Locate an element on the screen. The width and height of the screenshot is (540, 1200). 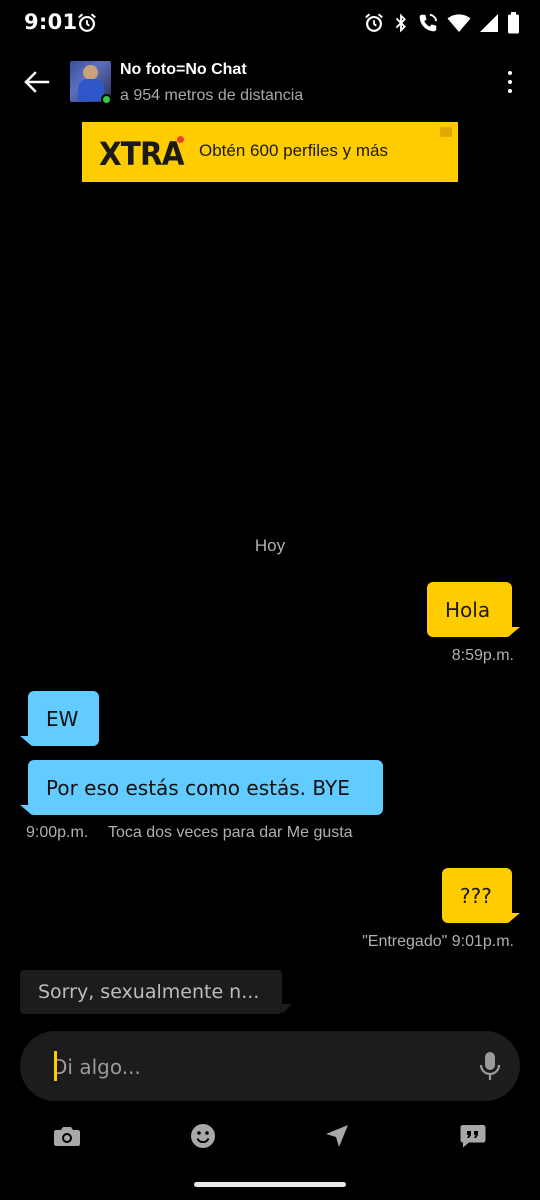
status-icons is located at coordinates (441, 23).